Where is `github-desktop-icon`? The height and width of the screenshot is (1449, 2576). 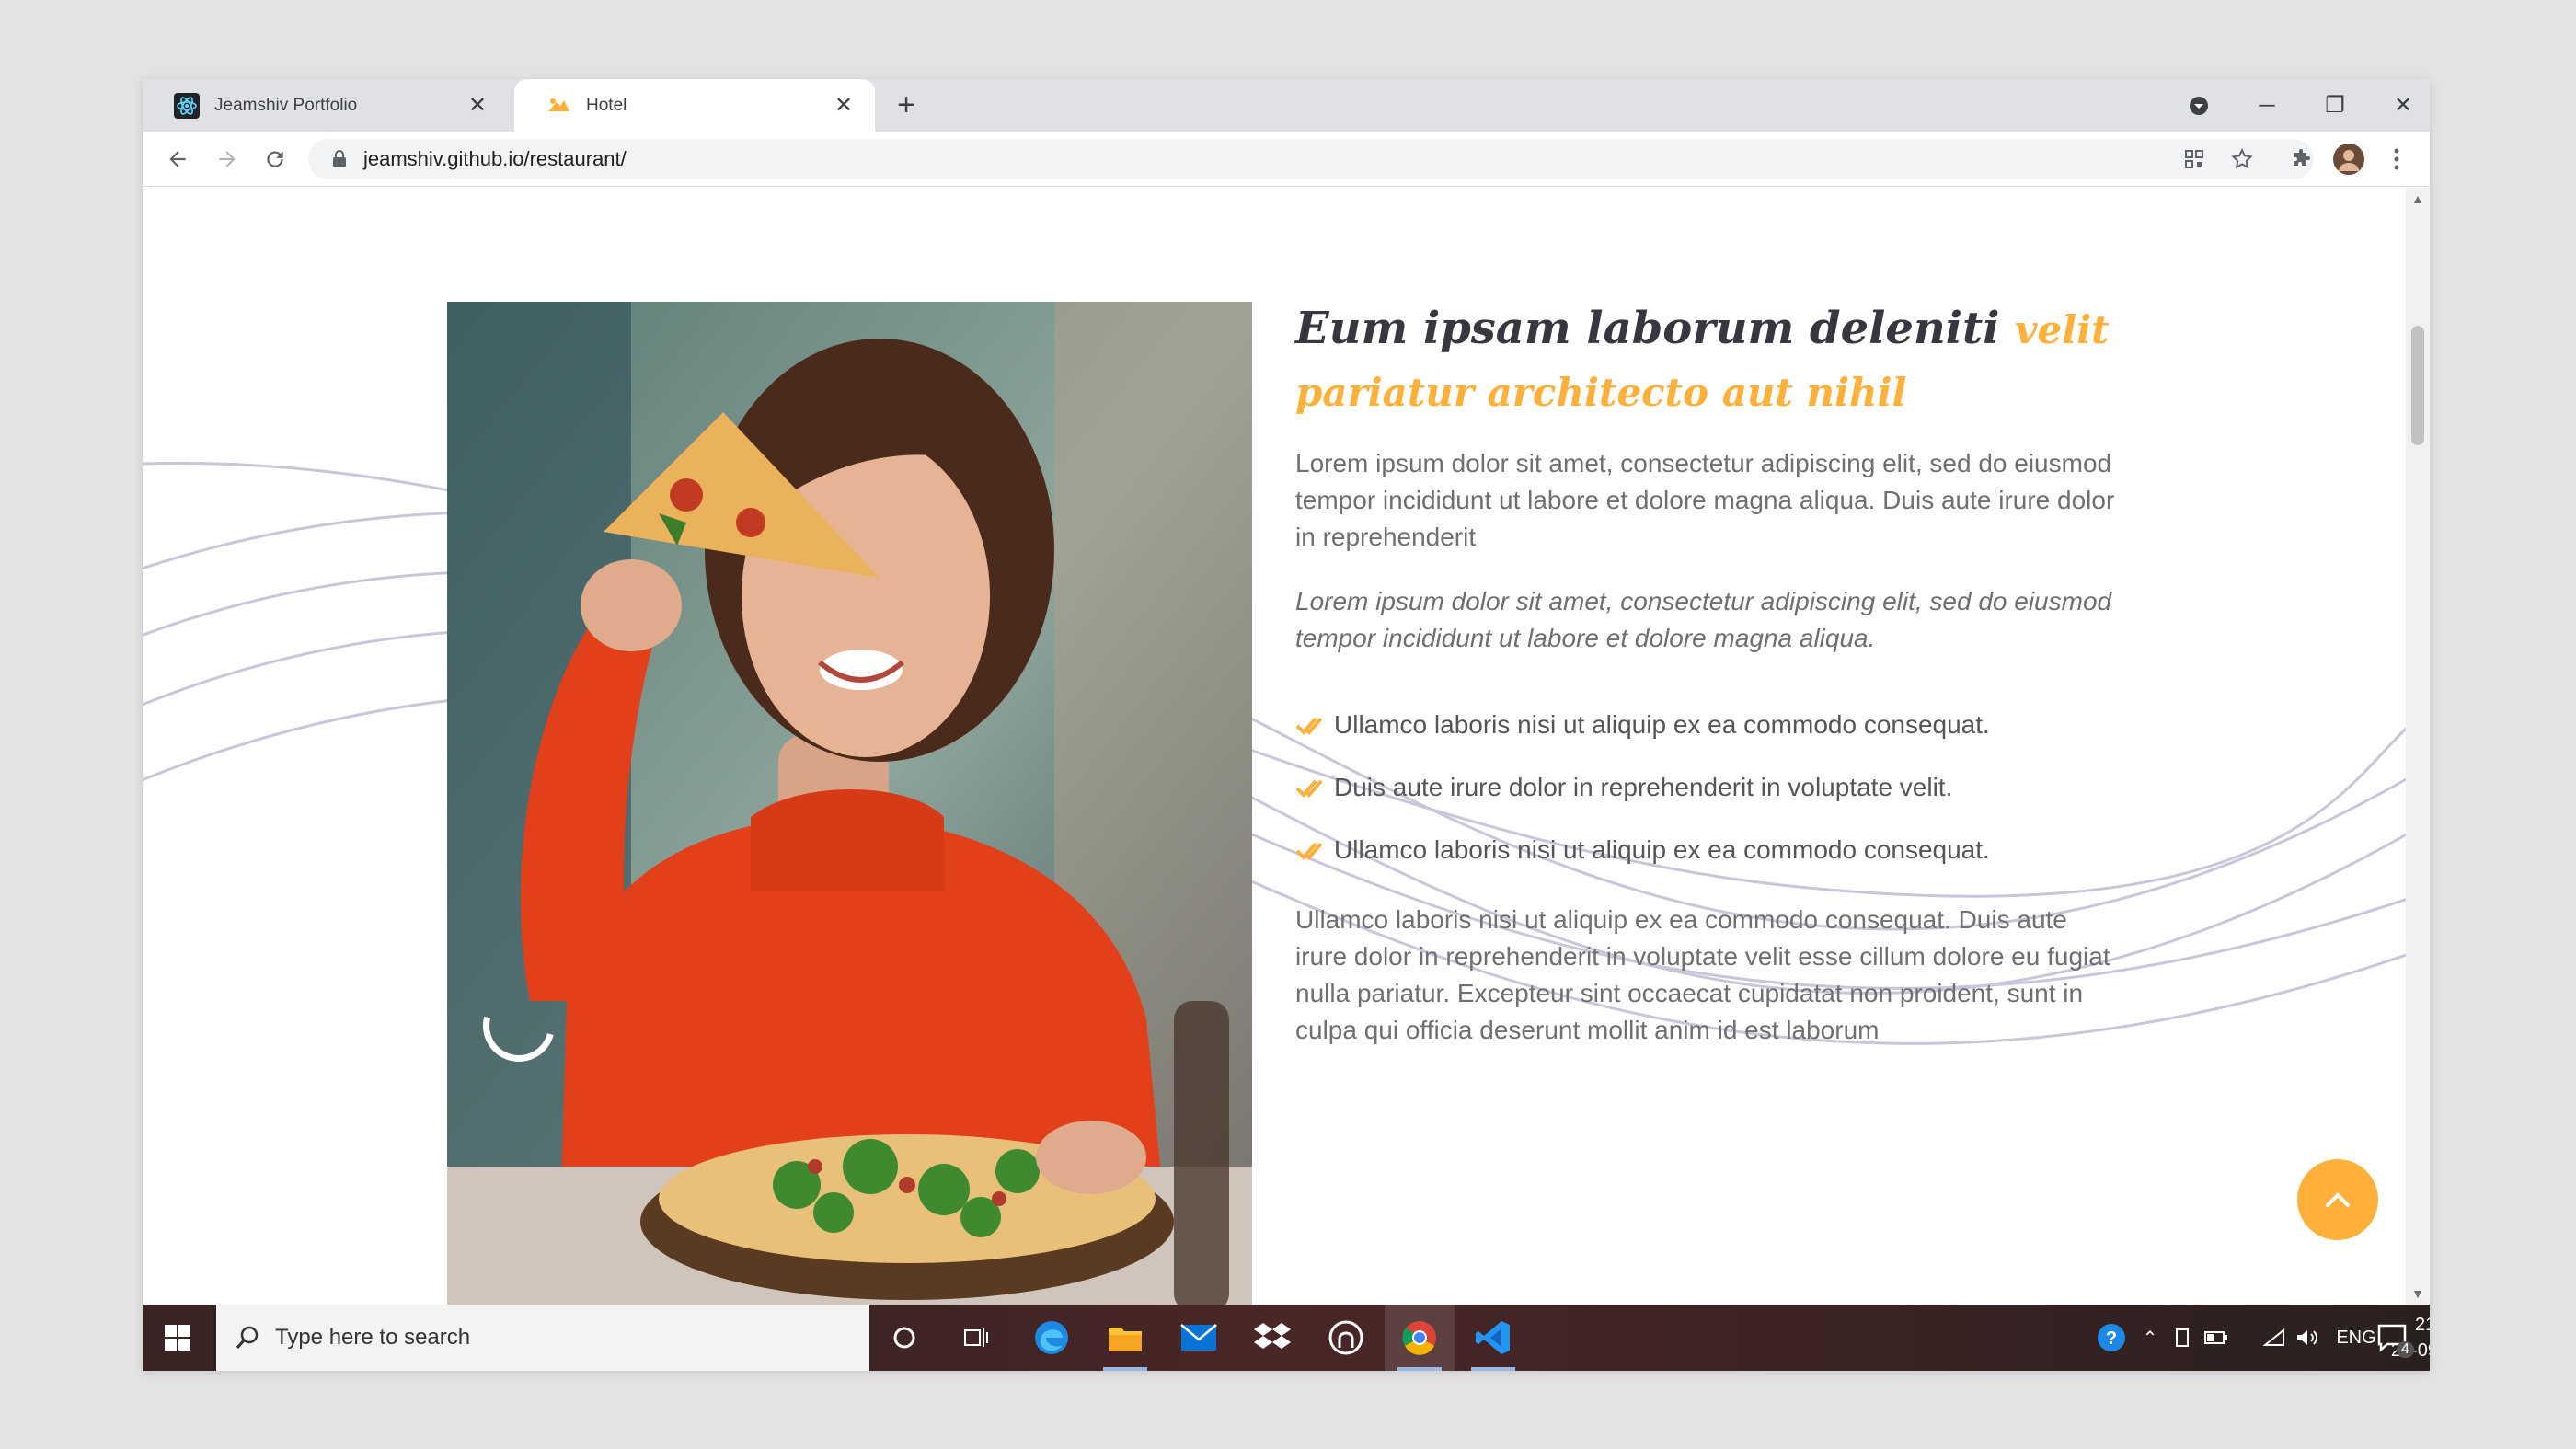
github-desktop-icon is located at coordinates (1346, 1338).